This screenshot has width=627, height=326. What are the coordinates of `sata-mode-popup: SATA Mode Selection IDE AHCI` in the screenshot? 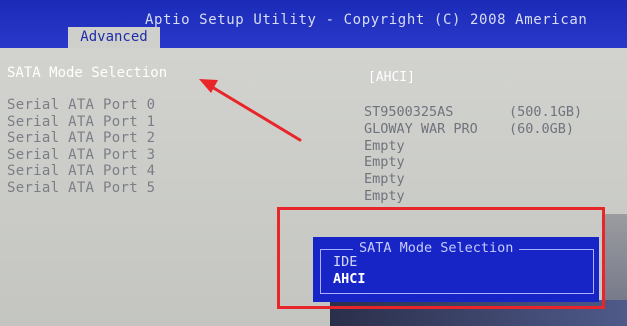 It's located at (456, 269).